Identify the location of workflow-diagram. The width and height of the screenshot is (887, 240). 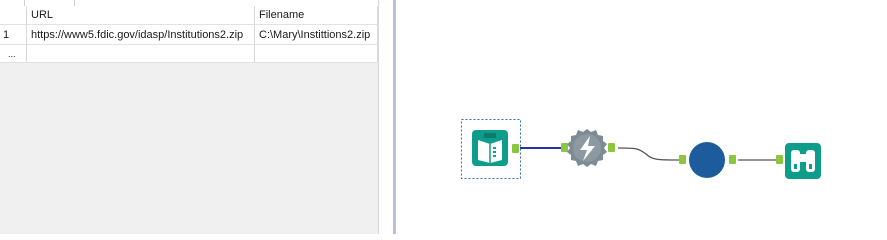
(641, 149).